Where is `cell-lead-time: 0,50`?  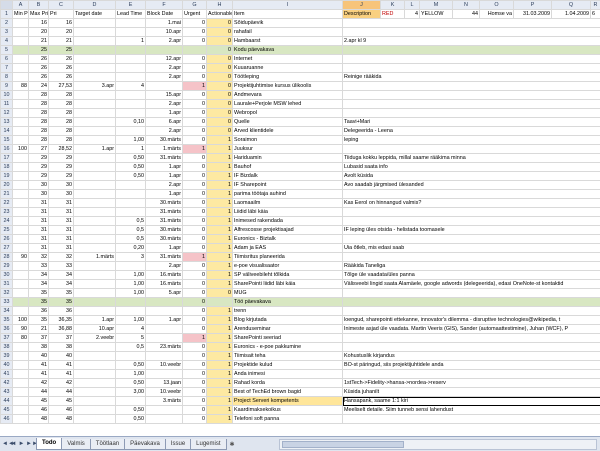
cell-lead-time: 0,50 is located at coordinates (131, 365).